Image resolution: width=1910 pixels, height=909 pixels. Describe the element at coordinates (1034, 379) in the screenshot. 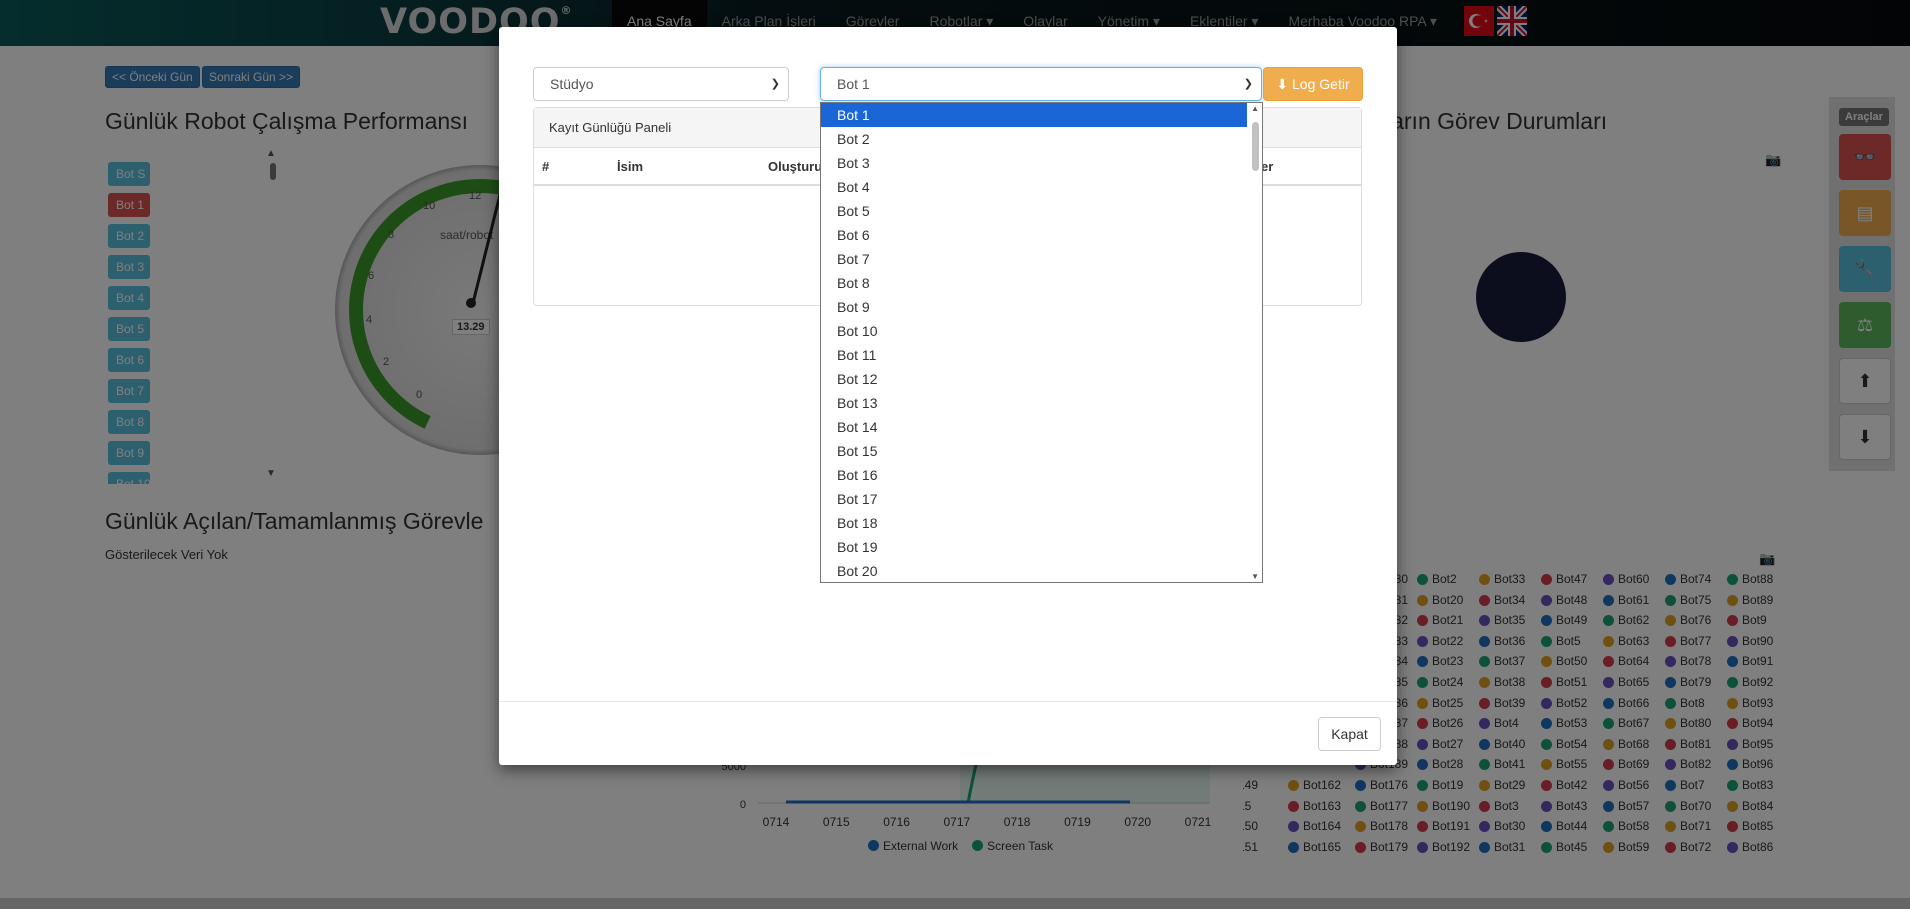

I see `dropdown-option: Bot 12` at that location.